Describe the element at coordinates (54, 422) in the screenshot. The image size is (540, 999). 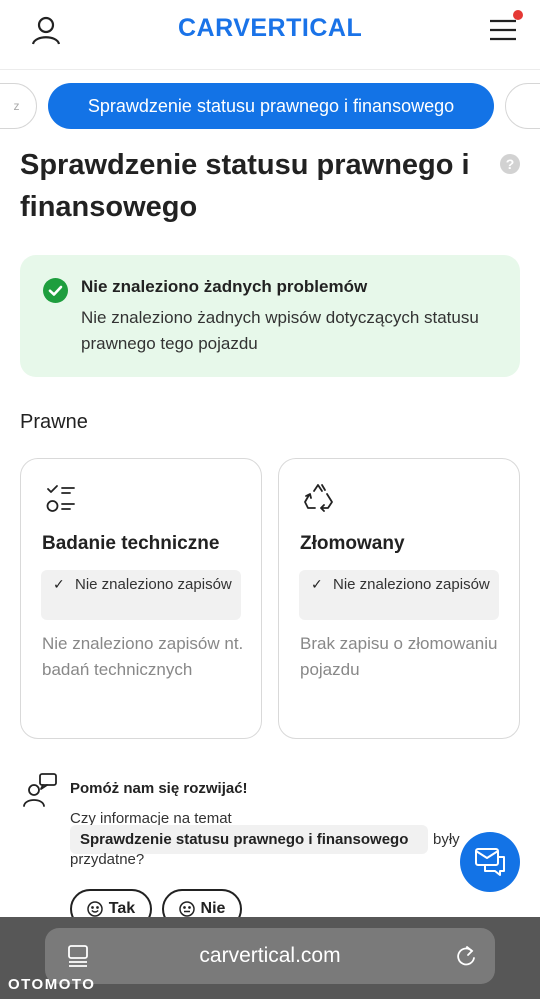
I see `section-title-legal: Prawne` at that location.